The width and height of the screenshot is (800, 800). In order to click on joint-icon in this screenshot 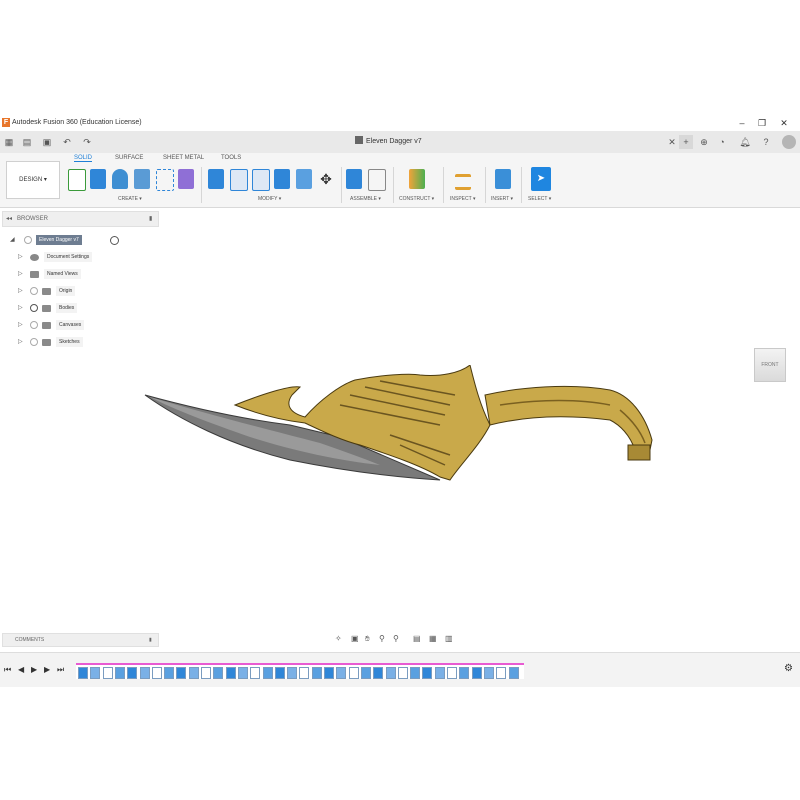, I will do `click(377, 180)`.